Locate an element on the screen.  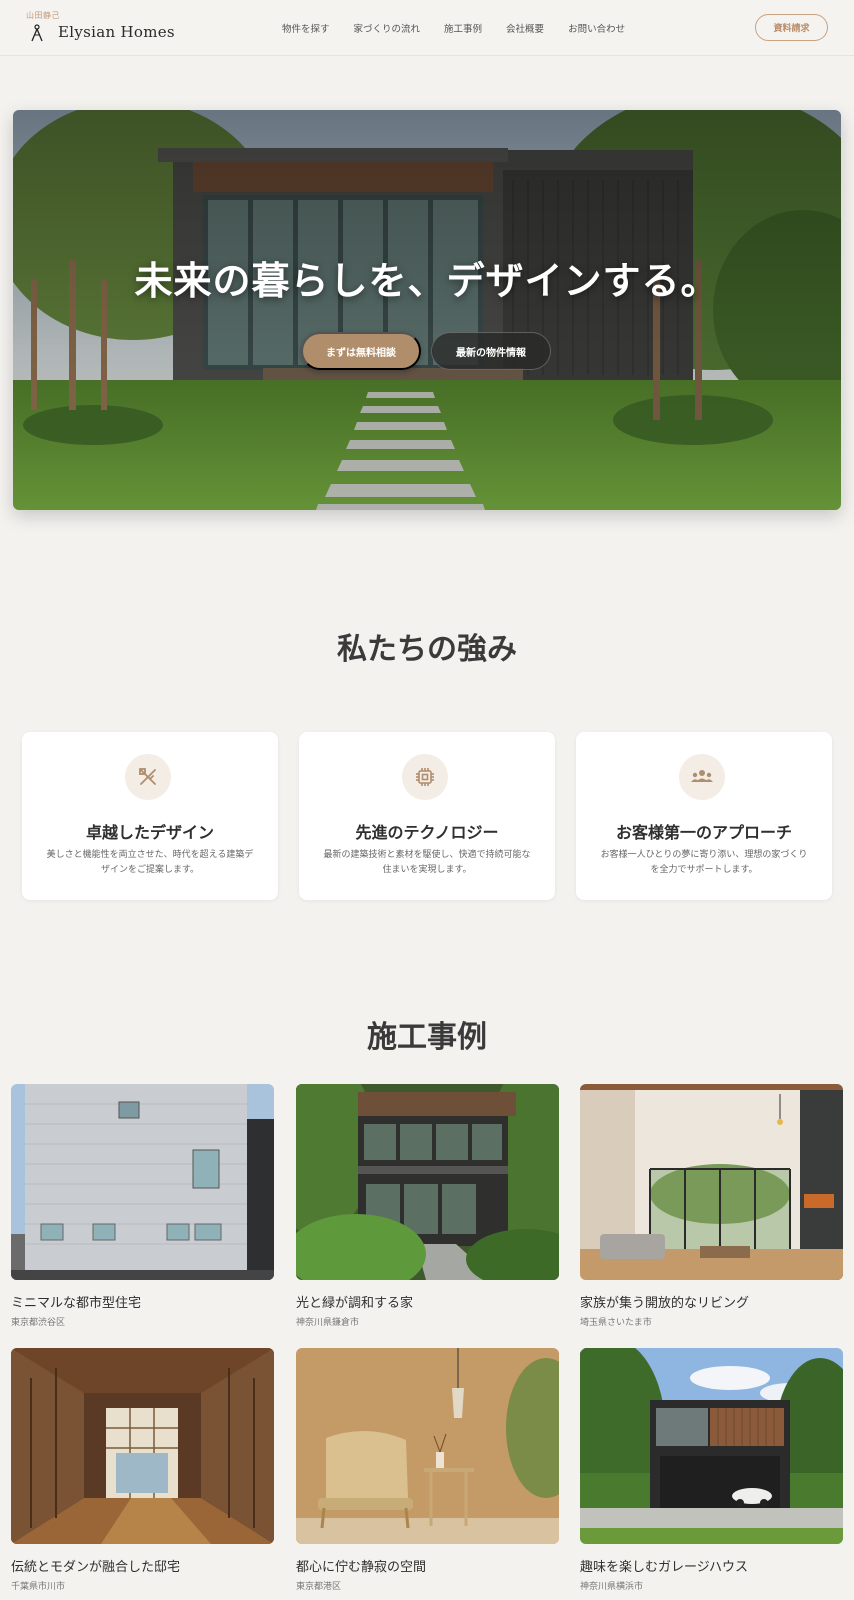
work-location: 東京都港区 is located at coordinates (319, 1587).